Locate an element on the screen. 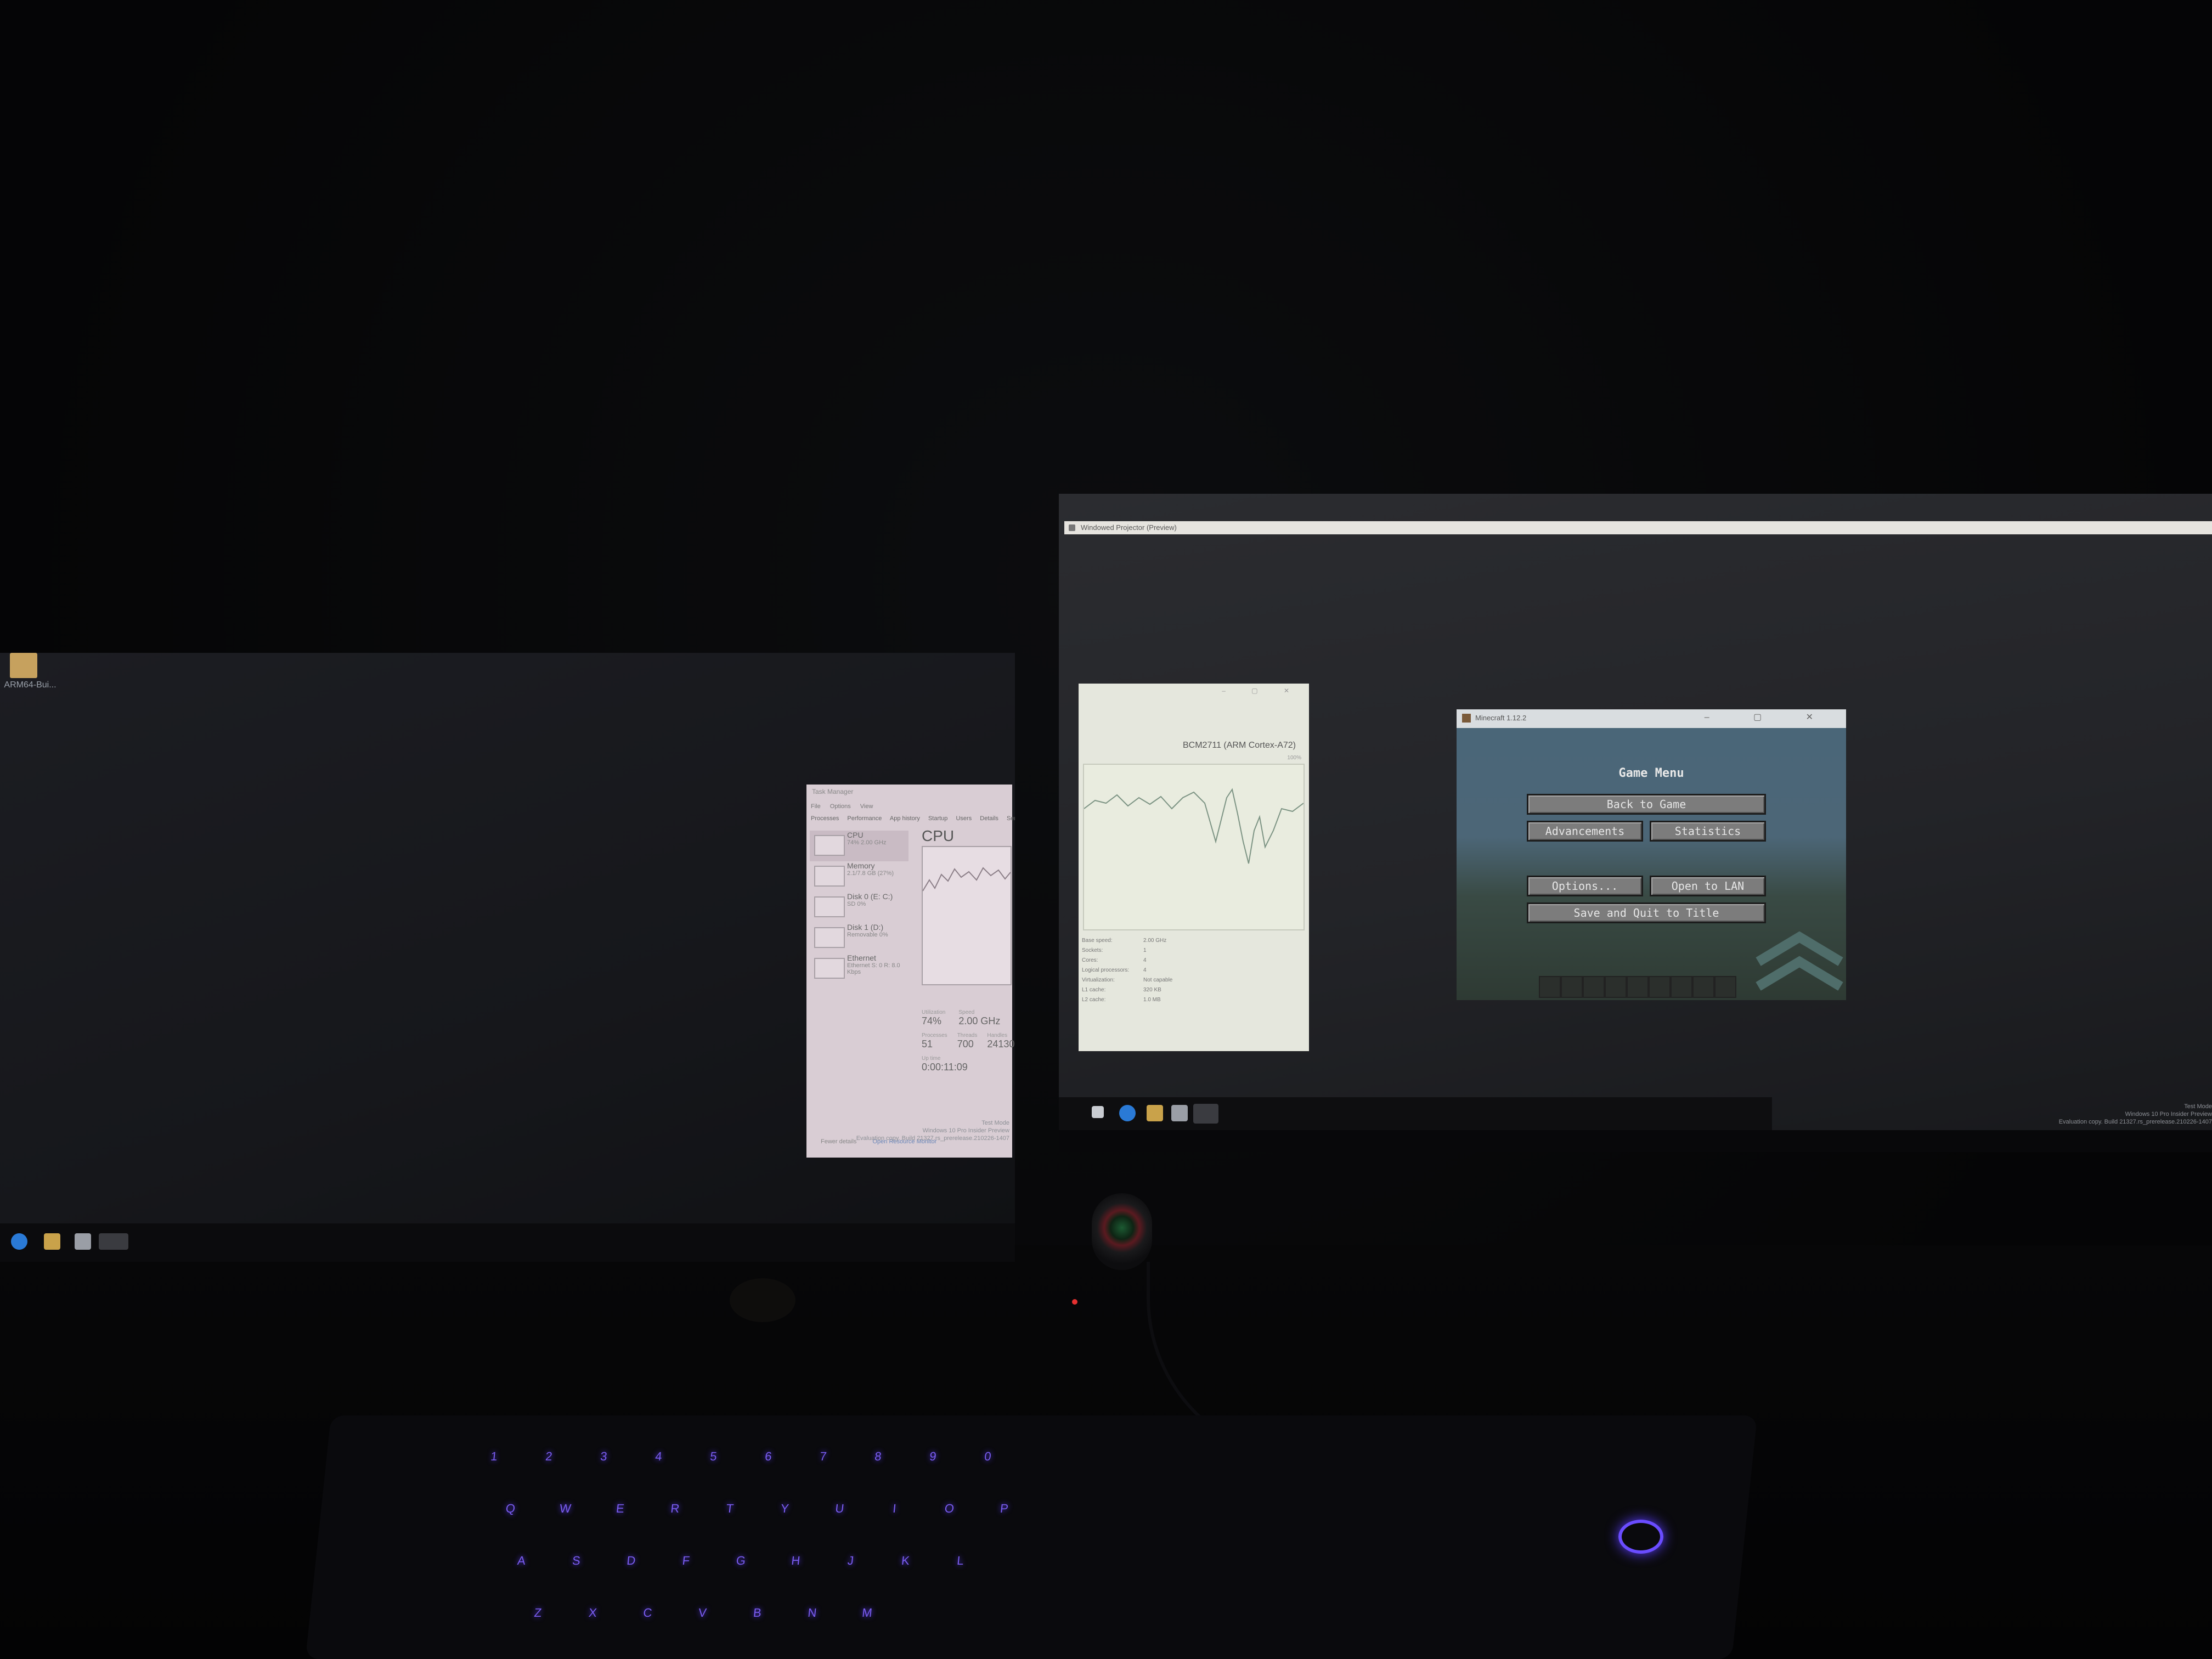 This screenshot has width=2212, height=1659. keyboard-key: R is located at coordinates (675, 1508).